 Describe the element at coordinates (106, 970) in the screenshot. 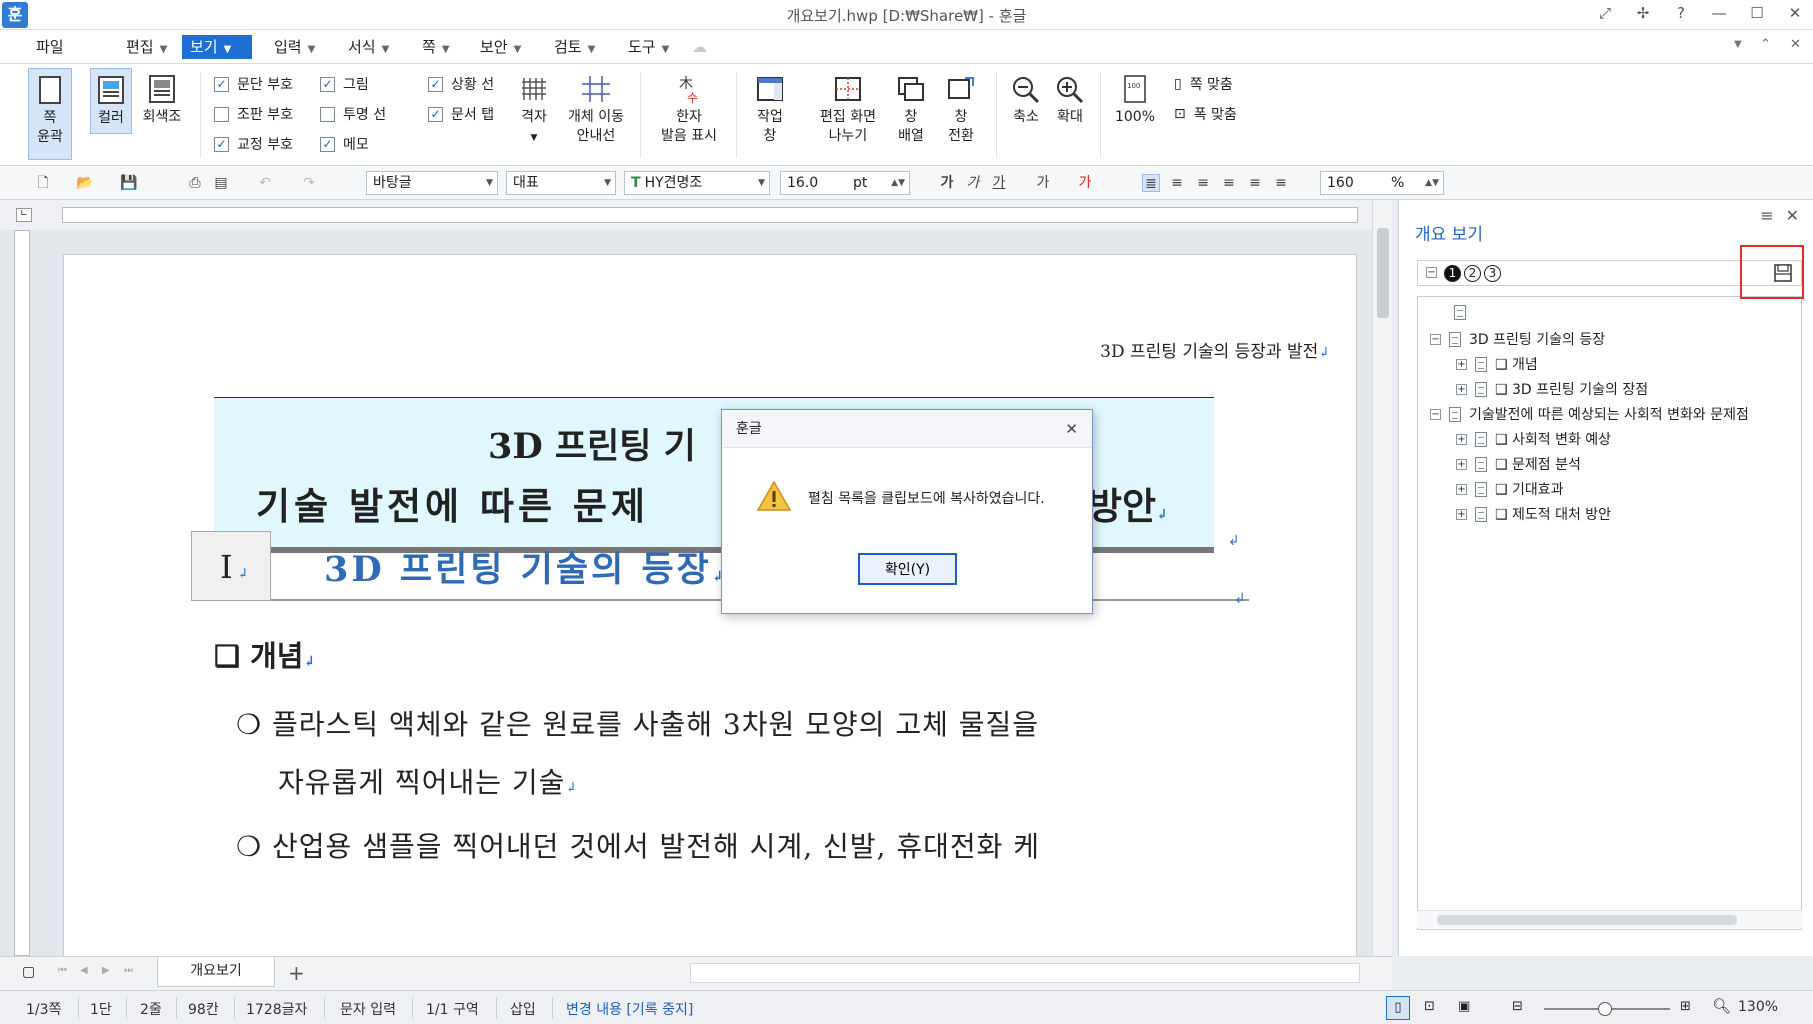

I see `next-tab-icon: ▶` at that location.